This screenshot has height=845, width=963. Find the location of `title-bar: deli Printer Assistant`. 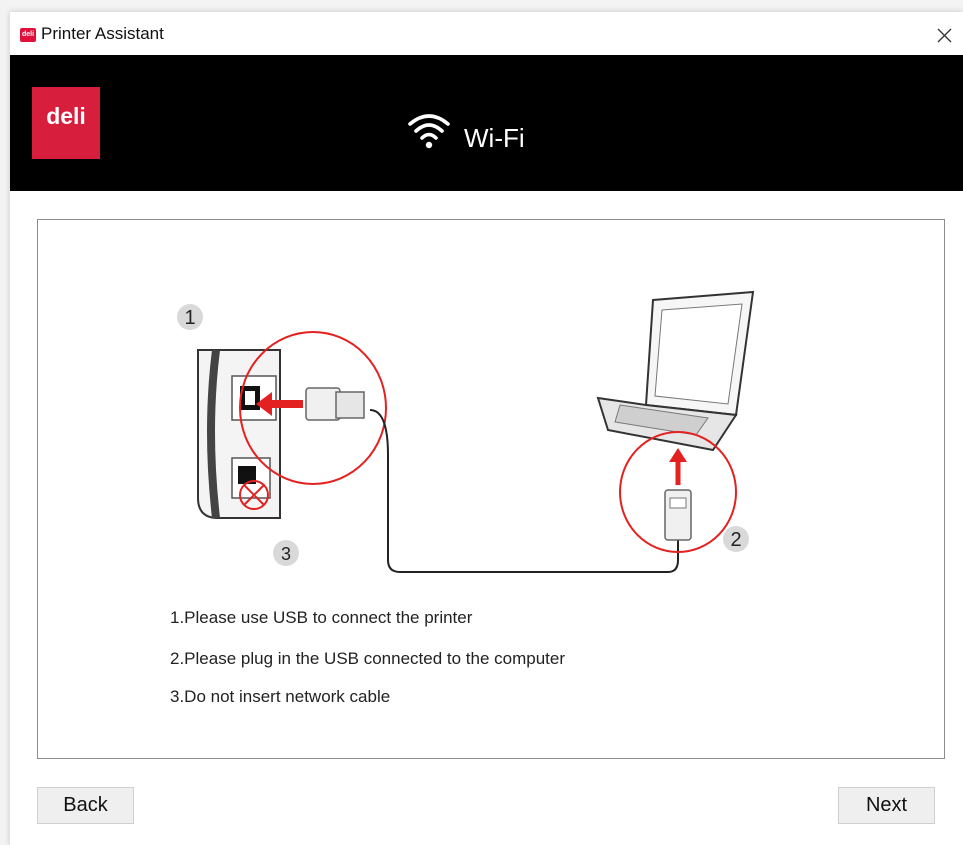

title-bar: deli Printer Assistant is located at coordinates (486, 33).